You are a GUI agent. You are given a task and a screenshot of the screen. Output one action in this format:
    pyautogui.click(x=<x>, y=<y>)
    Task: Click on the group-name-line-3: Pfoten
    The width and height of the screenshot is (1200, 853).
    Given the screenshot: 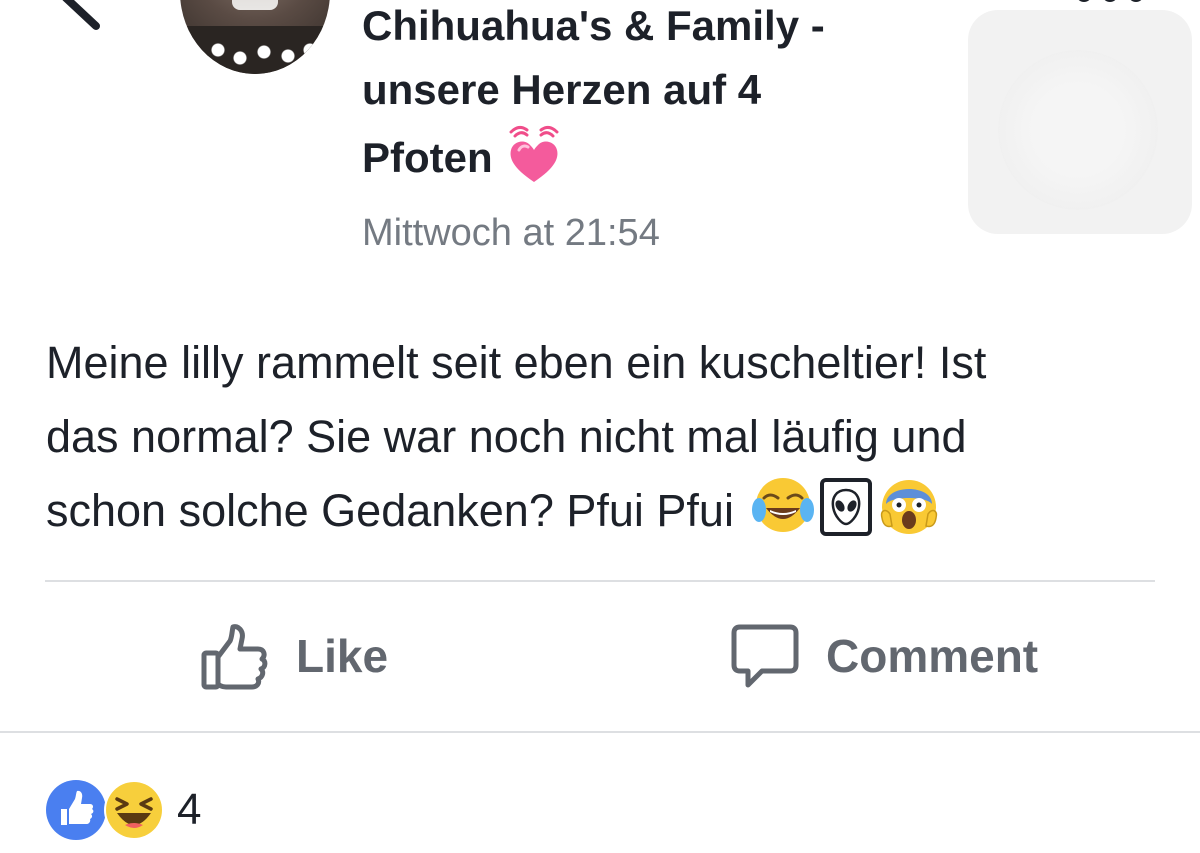 What is the action you would take?
    pyautogui.click(x=662, y=156)
    